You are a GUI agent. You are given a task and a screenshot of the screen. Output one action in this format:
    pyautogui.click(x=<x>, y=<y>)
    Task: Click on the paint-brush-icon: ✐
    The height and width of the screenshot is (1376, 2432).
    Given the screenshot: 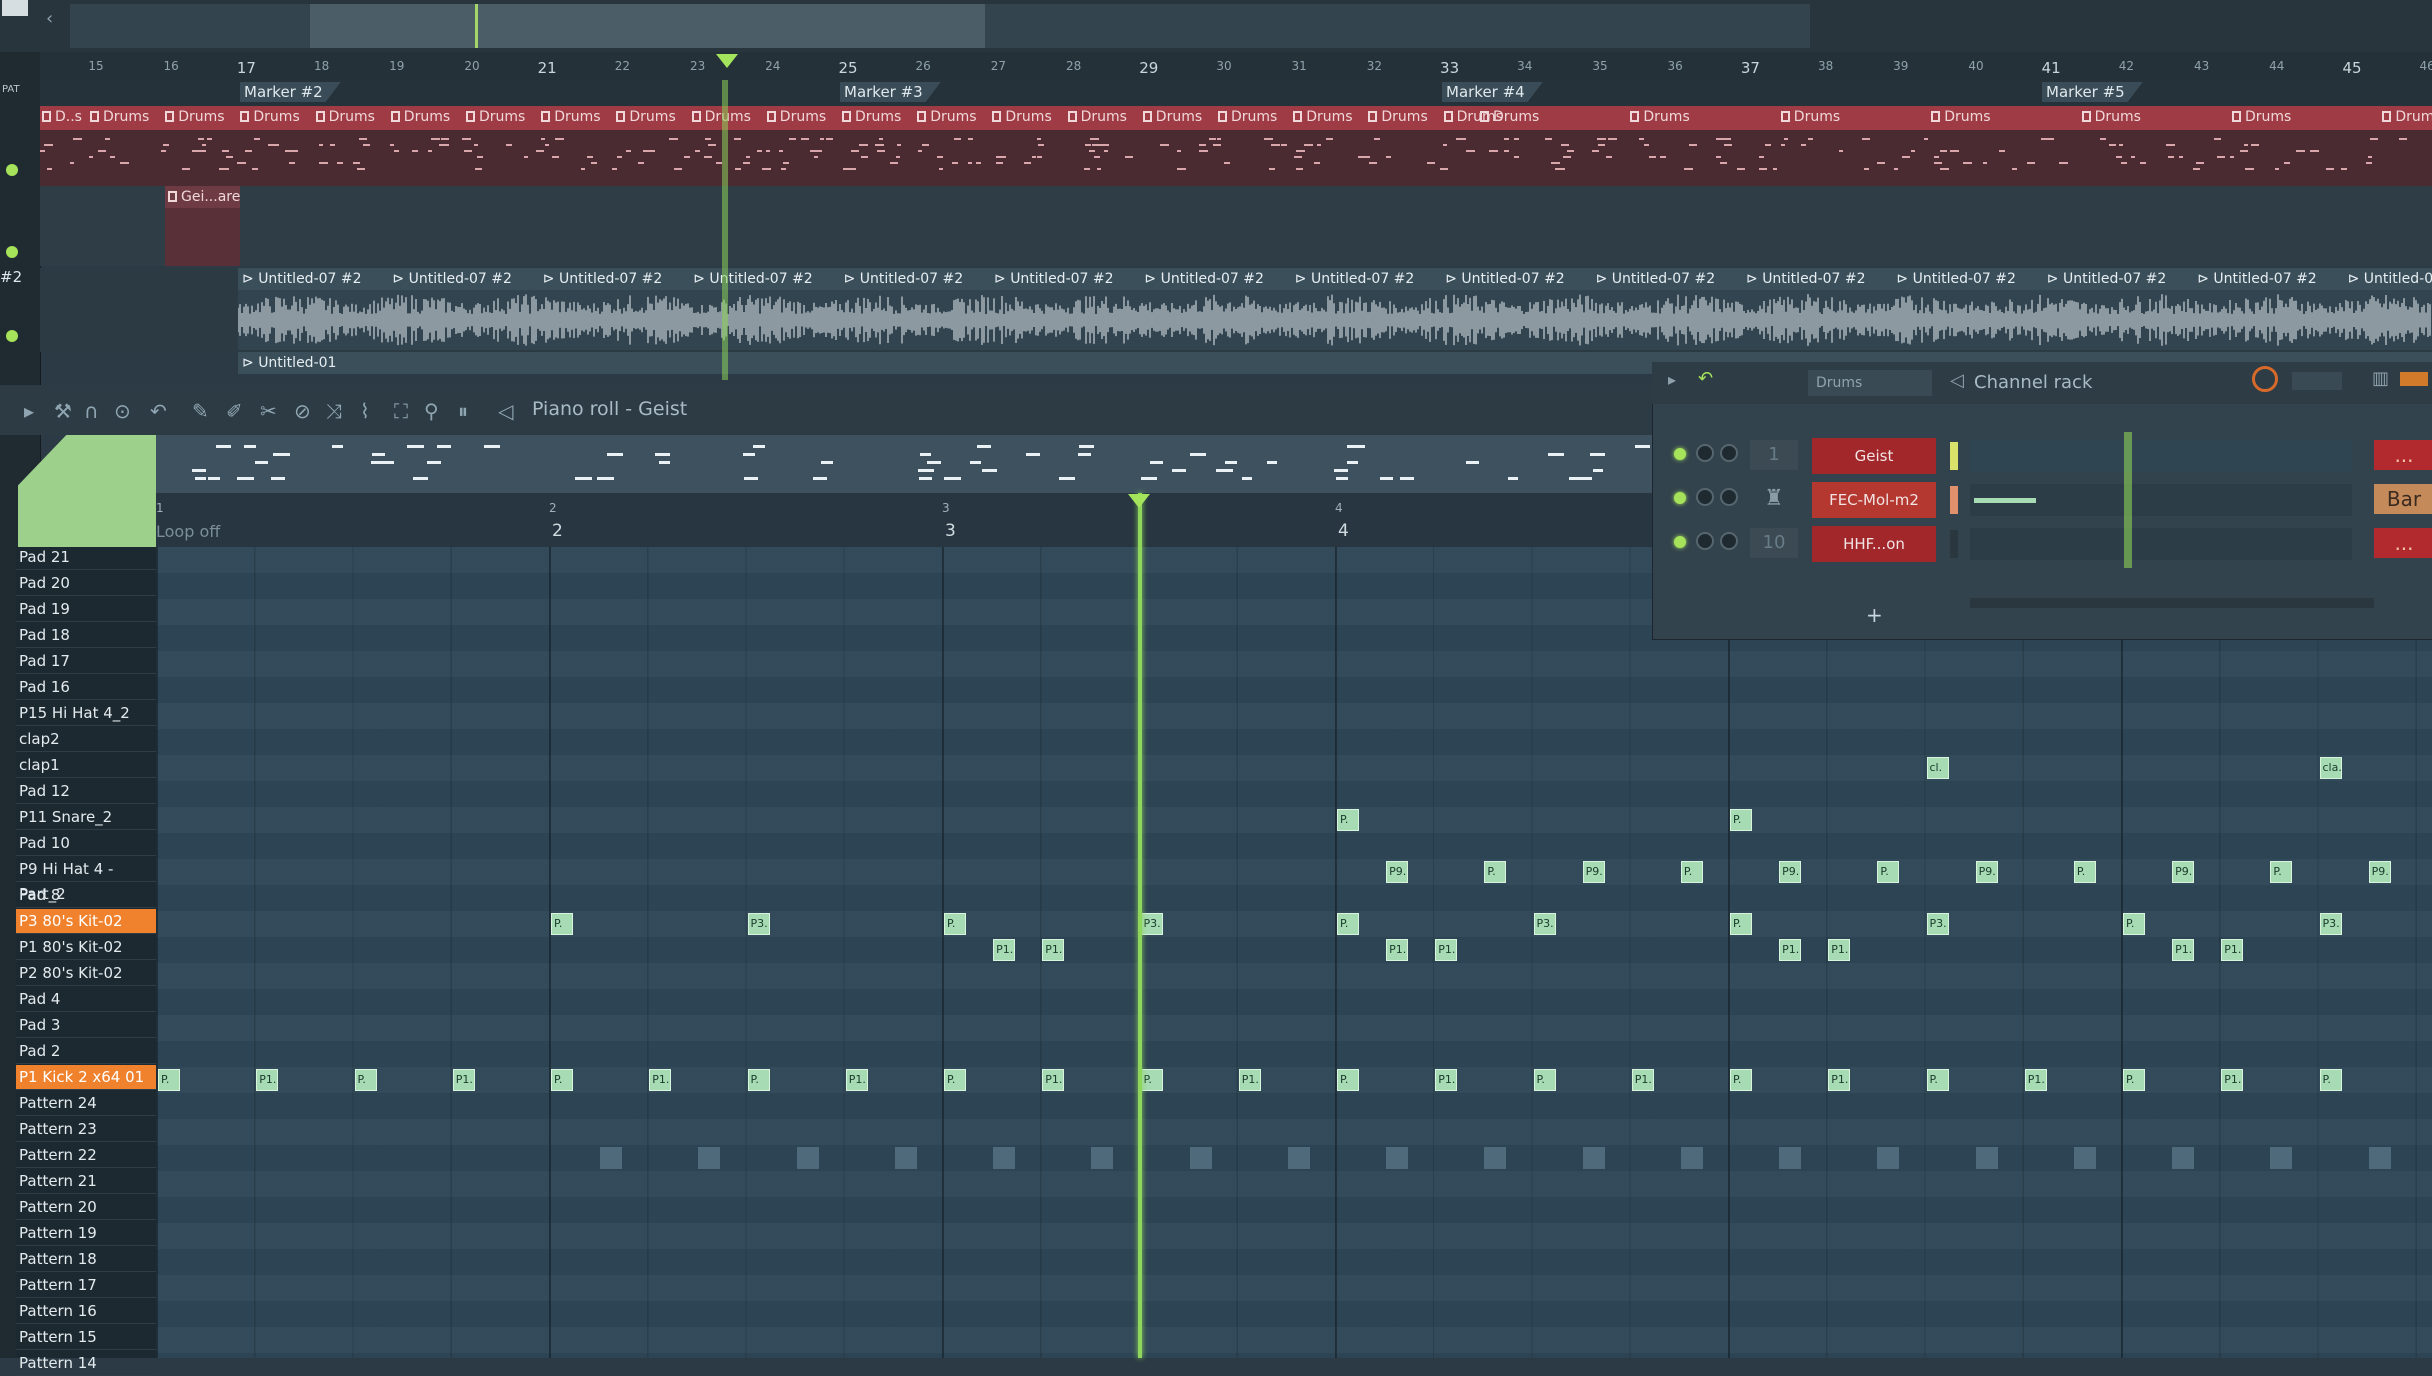 What is the action you would take?
    pyautogui.click(x=234, y=411)
    